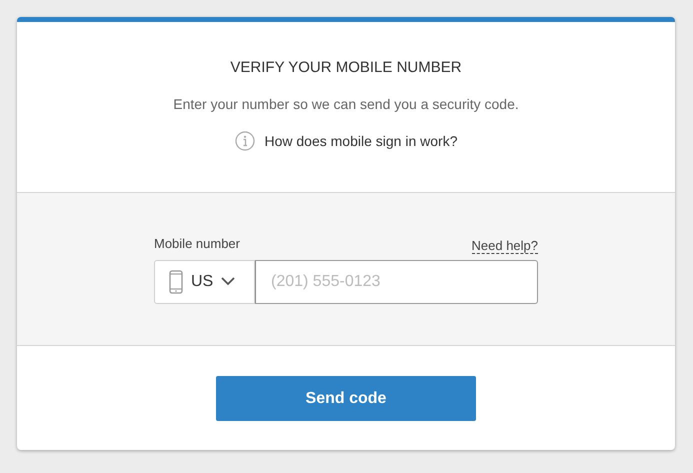 This screenshot has width=693, height=473. Describe the element at coordinates (244, 141) in the screenshot. I see `info-icon` at that location.